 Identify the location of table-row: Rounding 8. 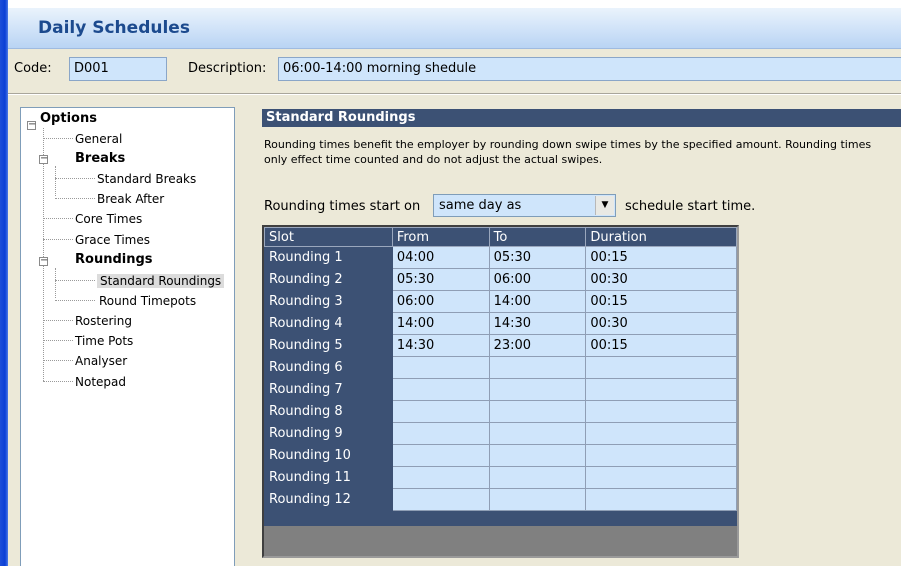
(500, 411).